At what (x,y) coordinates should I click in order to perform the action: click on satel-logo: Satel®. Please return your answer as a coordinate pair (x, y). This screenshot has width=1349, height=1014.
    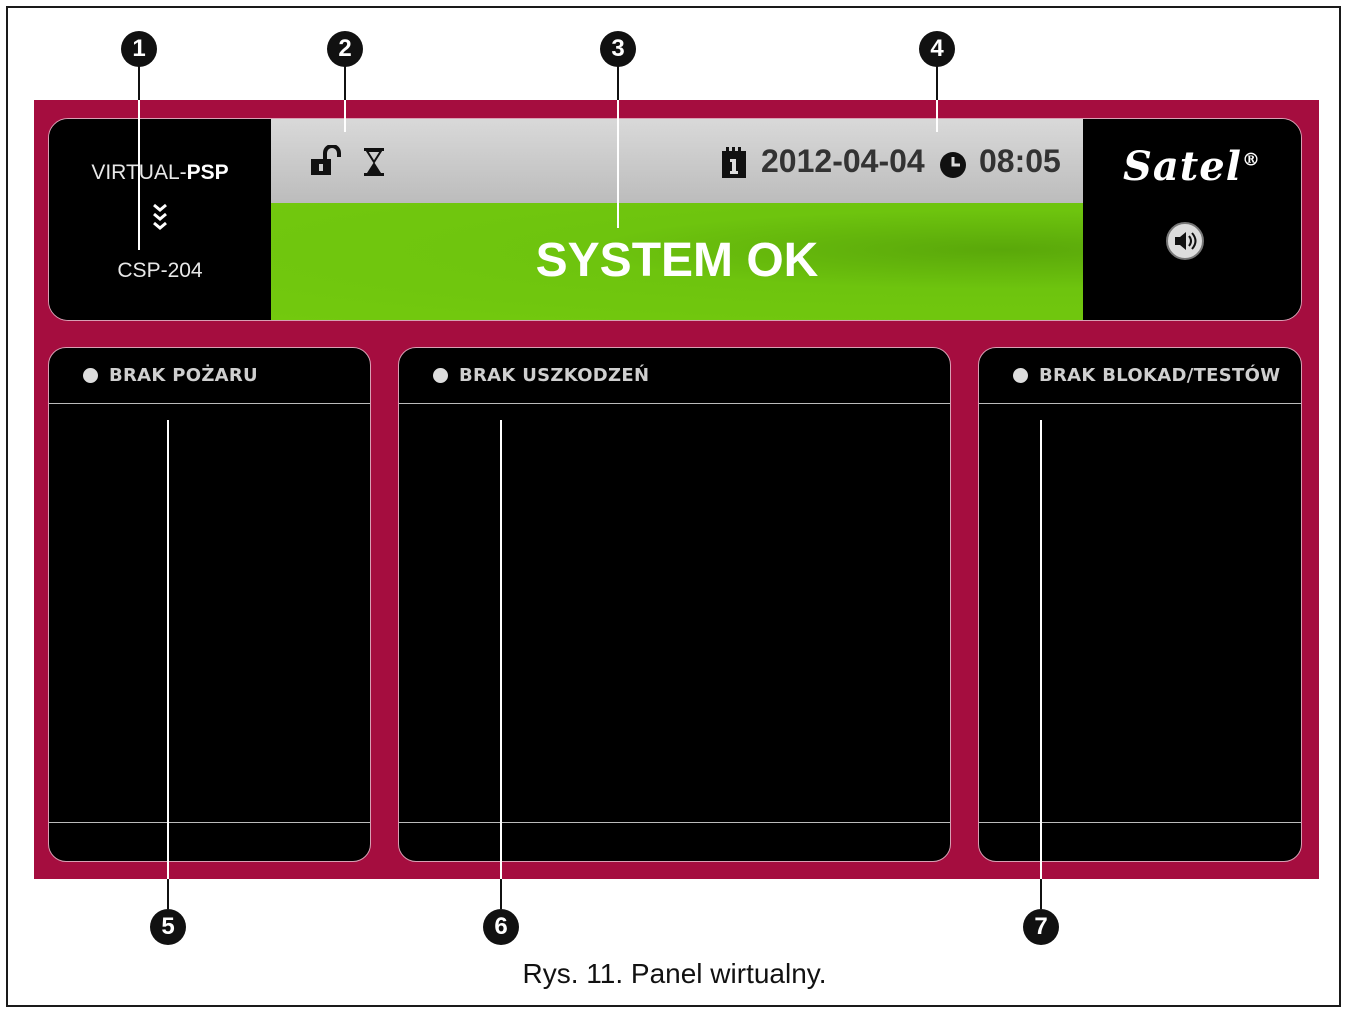
    Looking at the image, I should click on (1192, 166).